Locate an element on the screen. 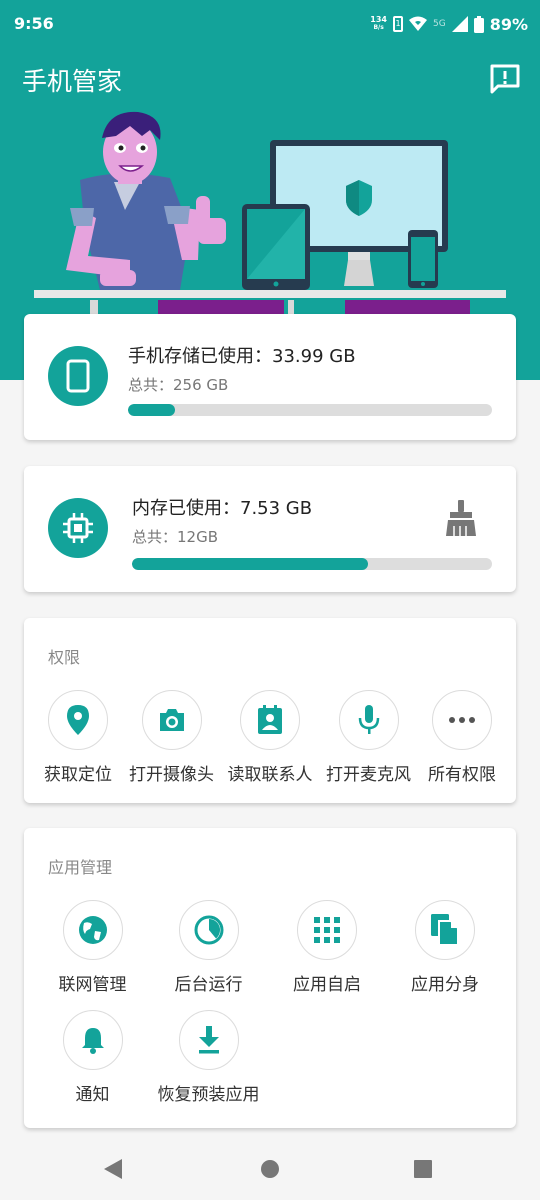 The width and height of the screenshot is (540, 1200). app-item-label: 应用分身 is located at coordinates (445, 985).